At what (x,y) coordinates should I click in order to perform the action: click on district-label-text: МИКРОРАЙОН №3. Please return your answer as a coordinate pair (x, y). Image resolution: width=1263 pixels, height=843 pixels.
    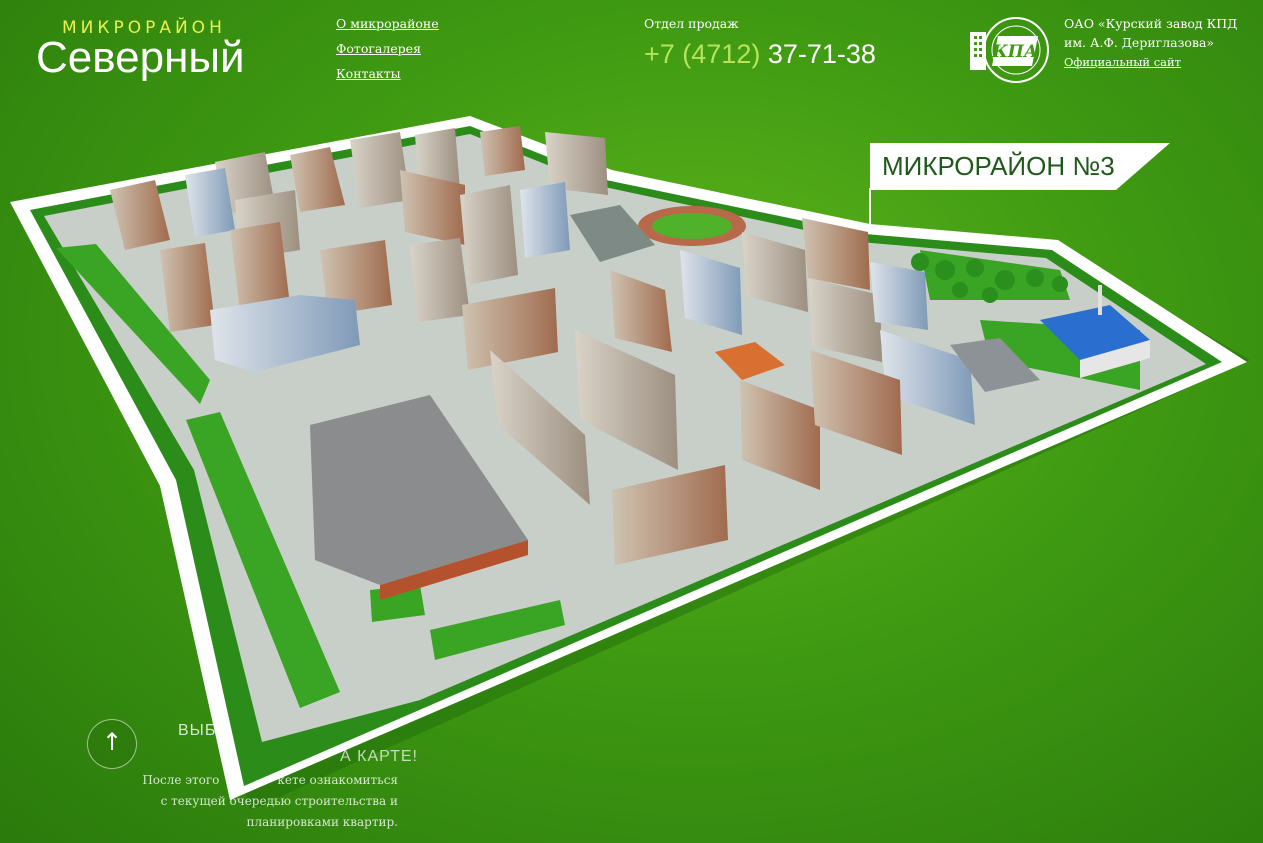
    Looking at the image, I should click on (998, 166).